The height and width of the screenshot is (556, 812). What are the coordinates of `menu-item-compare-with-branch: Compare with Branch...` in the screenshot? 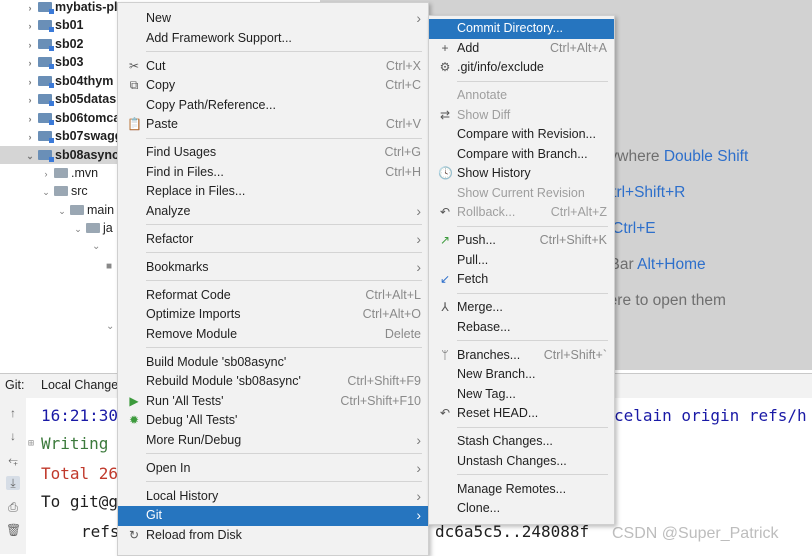 It's located at (521, 155).